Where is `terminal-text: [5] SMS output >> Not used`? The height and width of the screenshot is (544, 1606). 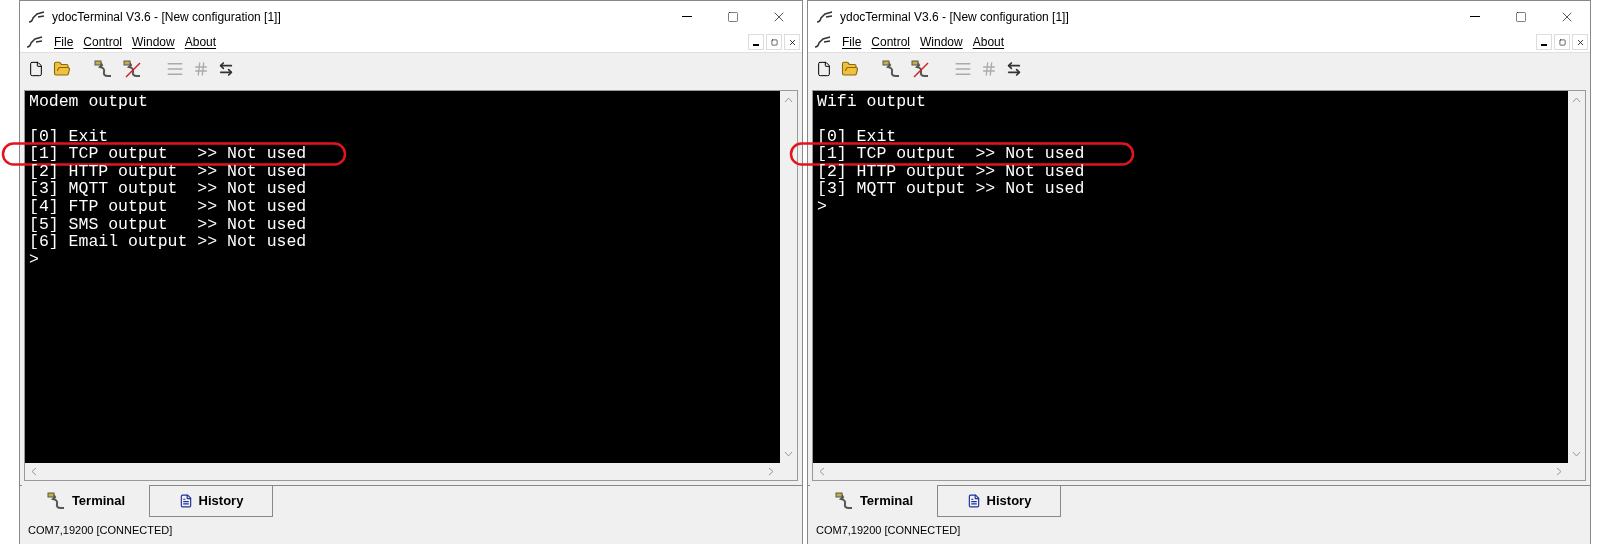
terminal-text: [5] SMS output >> Not used is located at coordinates (168, 224).